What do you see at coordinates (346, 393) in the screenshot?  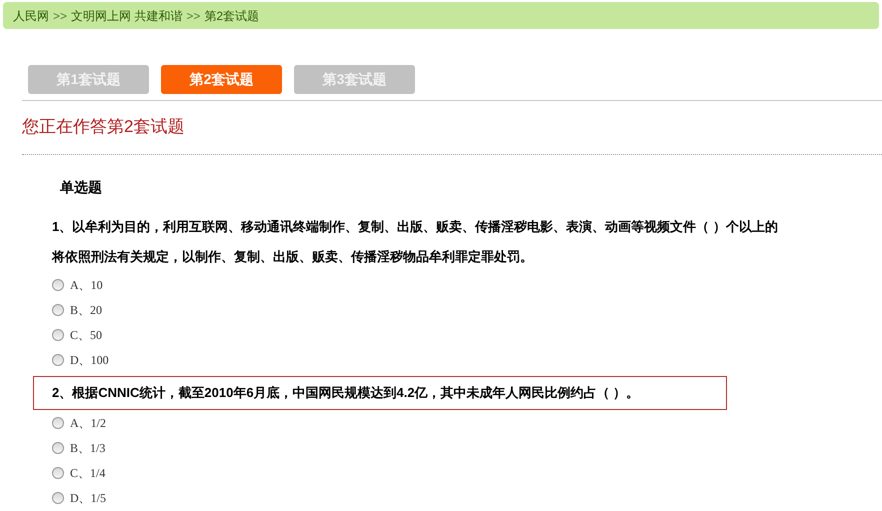 I see `question-text: 2、根据CNNIC统计，截至2010年6月底，中国网民规模达到4.2亿，其中未成年人网民比例约占（ ）。` at bounding box center [346, 393].